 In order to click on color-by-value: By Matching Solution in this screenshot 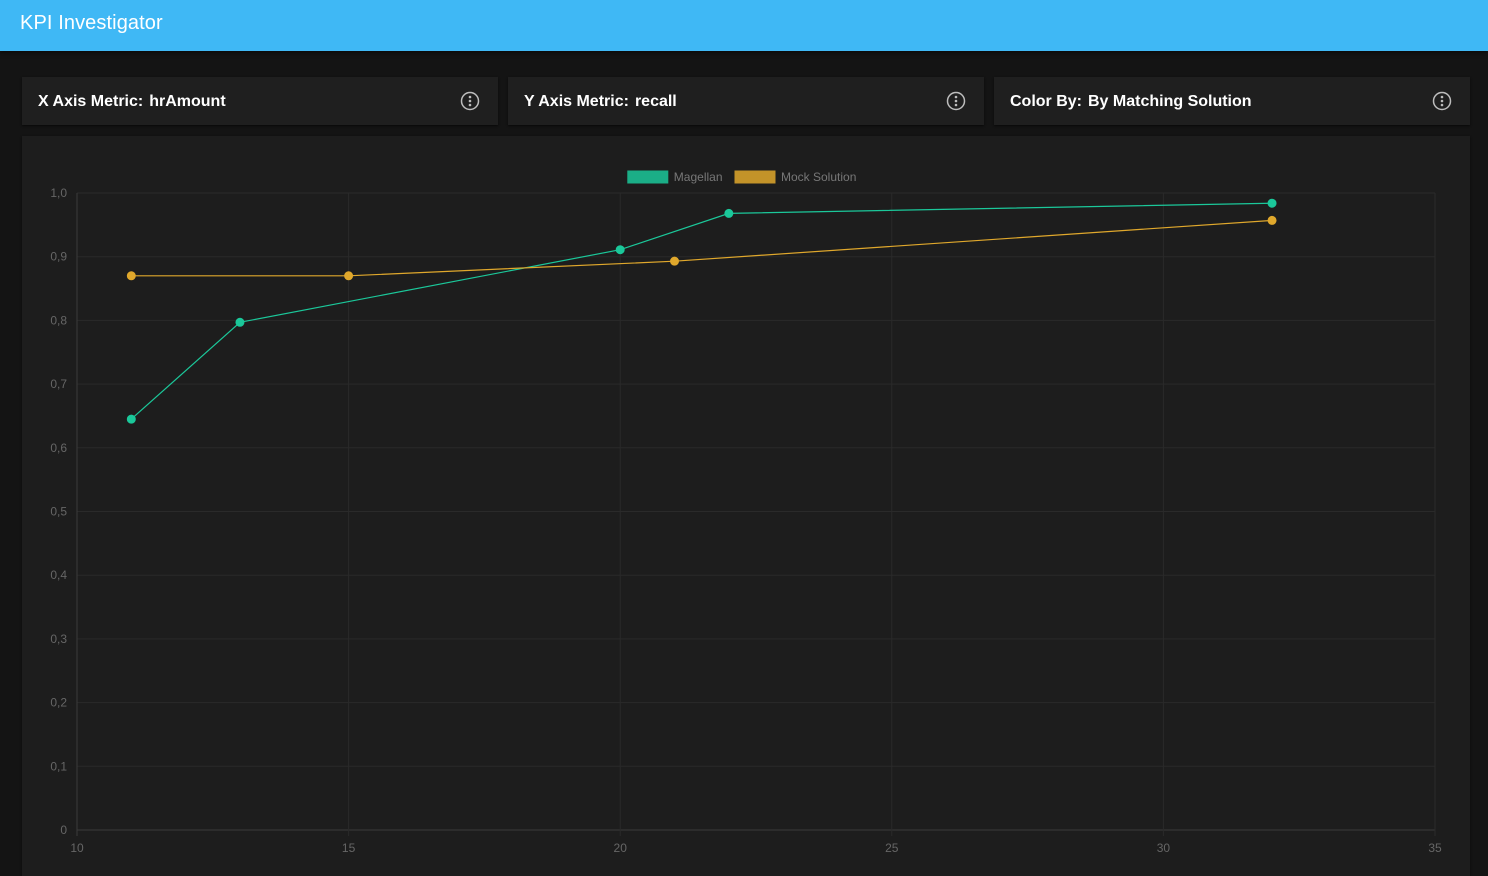, I will do `click(1170, 101)`.